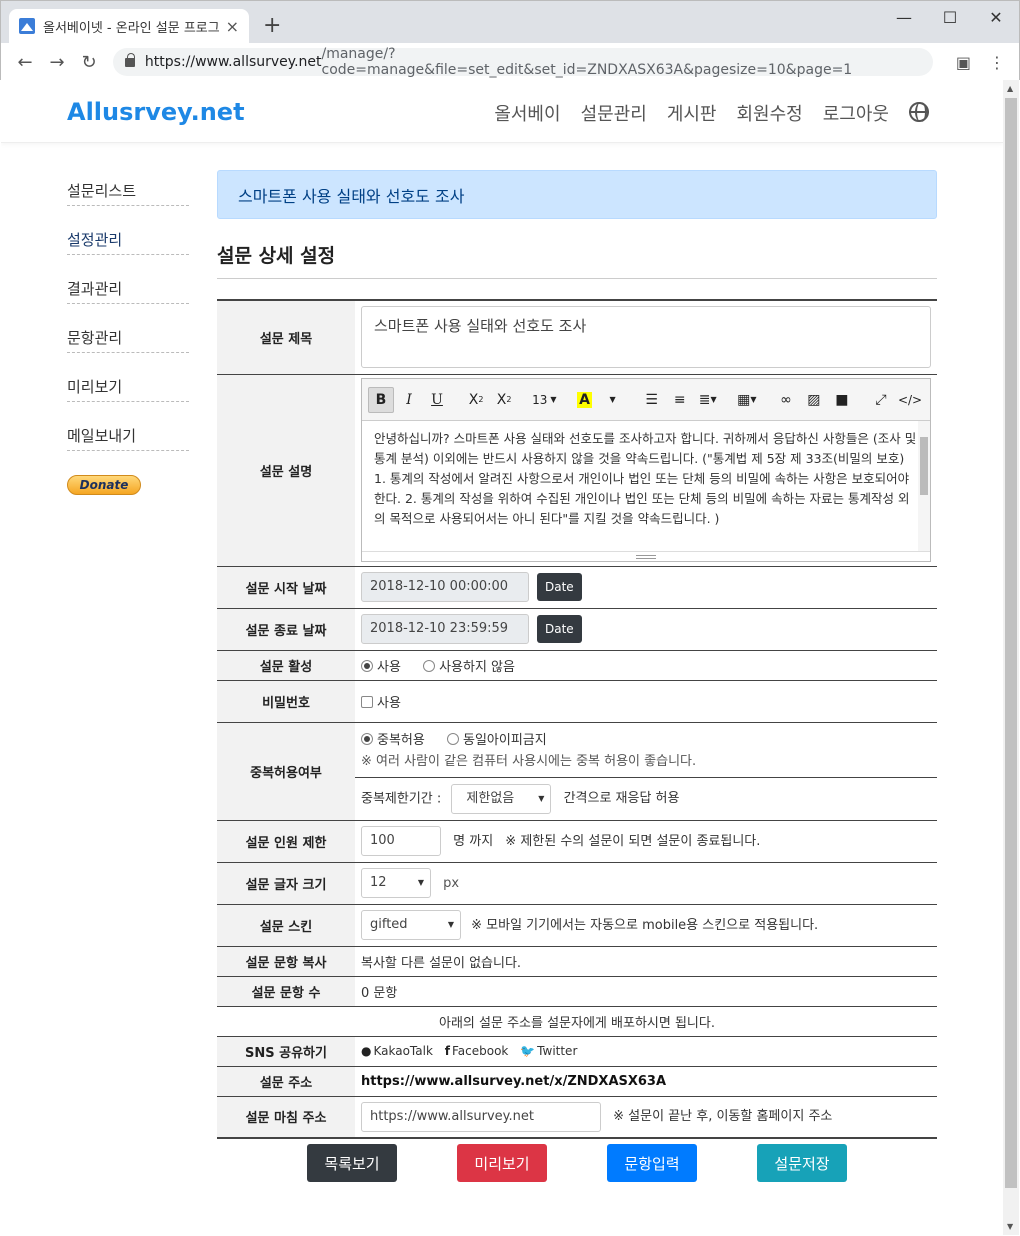  What do you see at coordinates (445, 629) in the screenshot?
I see `end-date-input: 2018-12-10 23:59:59` at bounding box center [445, 629].